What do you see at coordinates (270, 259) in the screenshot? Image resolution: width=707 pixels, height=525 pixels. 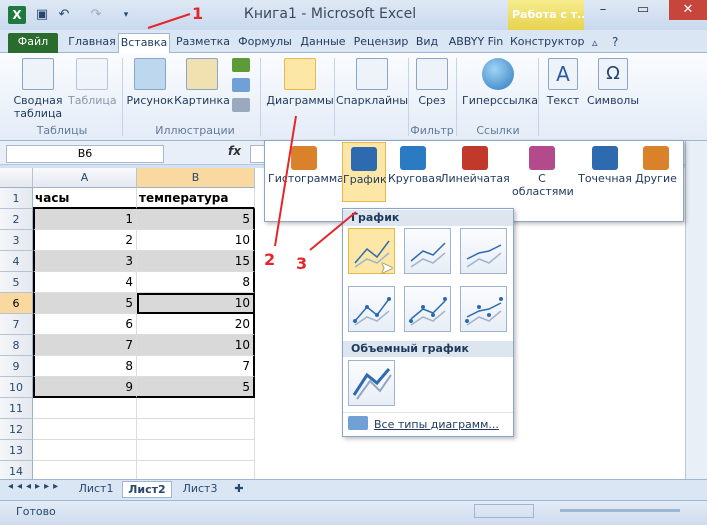 I see `annotation-number-2: 2` at bounding box center [270, 259].